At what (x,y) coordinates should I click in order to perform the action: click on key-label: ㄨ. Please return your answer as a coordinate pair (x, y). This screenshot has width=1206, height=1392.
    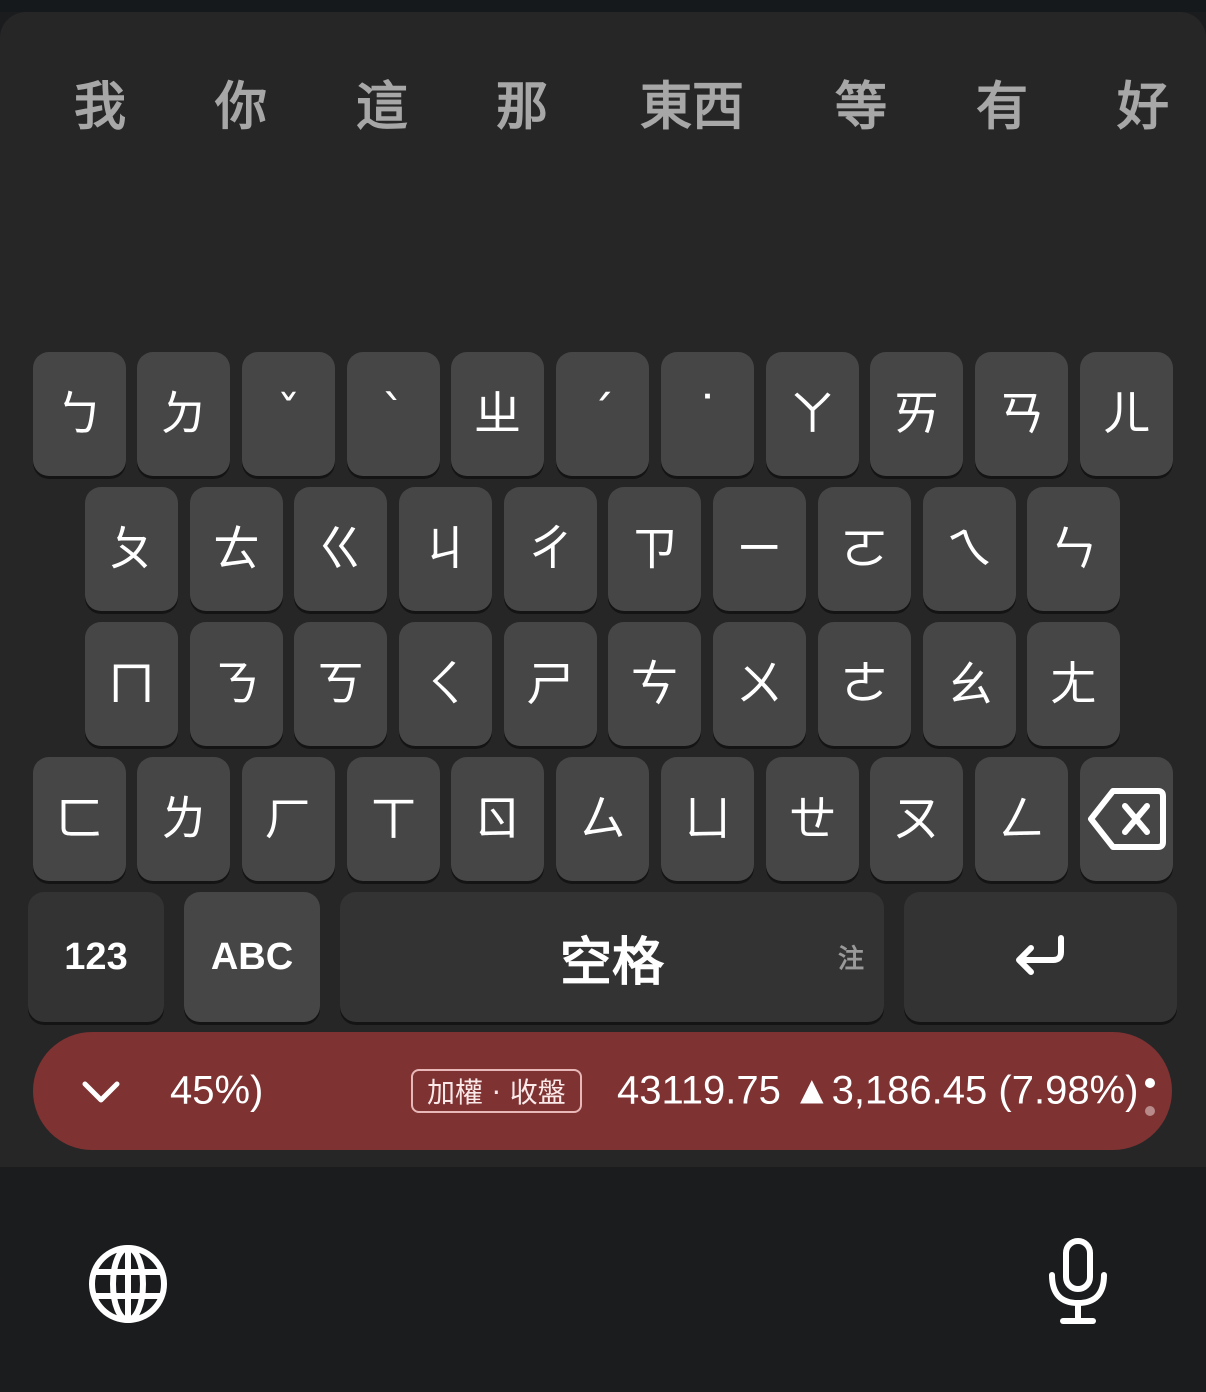
    Looking at the image, I should click on (759, 684).